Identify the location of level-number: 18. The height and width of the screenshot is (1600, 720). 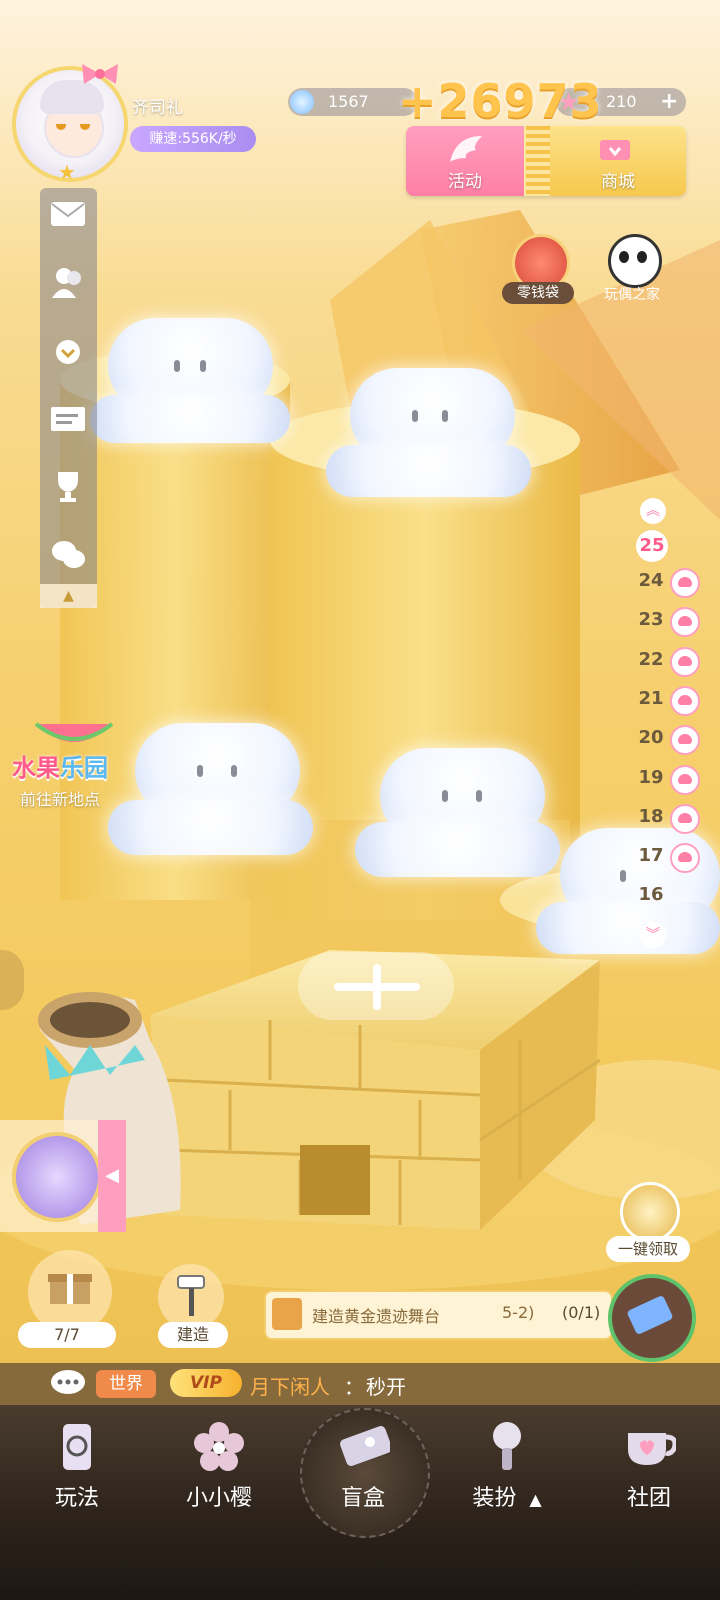
(651, 816).